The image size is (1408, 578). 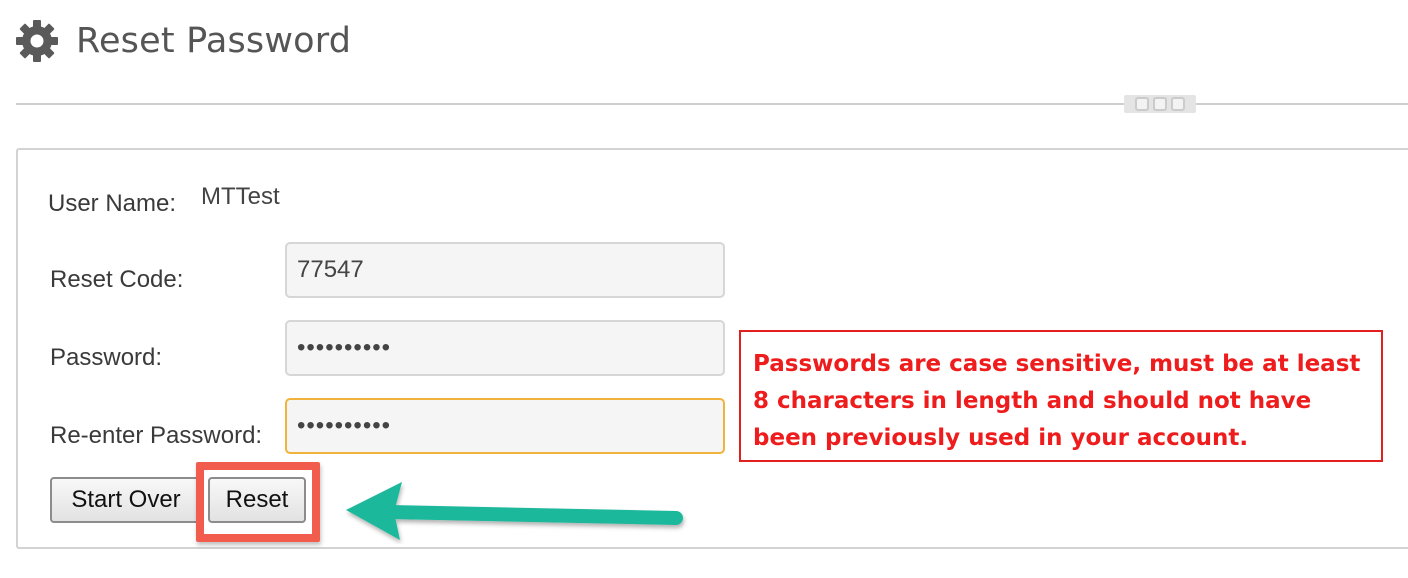 What do you see at coordinates (505, 270) in the screenshot?
I see `reset-code-input` at bounding box center [505, 270].